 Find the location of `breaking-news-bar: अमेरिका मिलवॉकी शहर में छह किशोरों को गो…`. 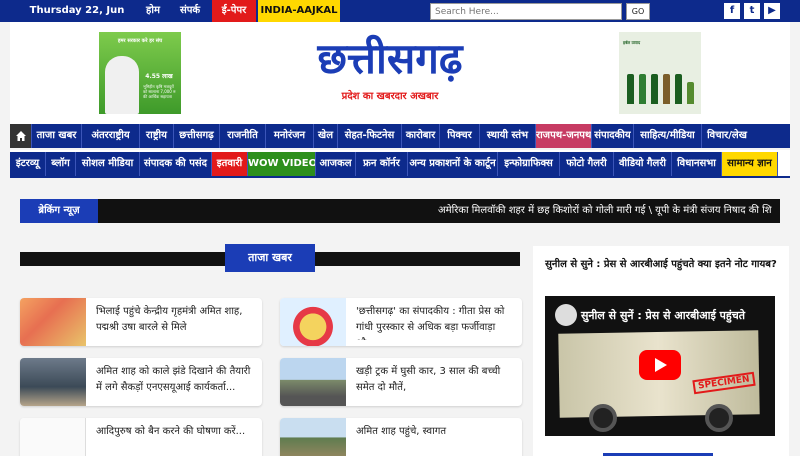

breaking-news-bar: अमेरिका मिलवॉकी शहर में छह किशोरों को गो… is located at coordinates (400, 211).